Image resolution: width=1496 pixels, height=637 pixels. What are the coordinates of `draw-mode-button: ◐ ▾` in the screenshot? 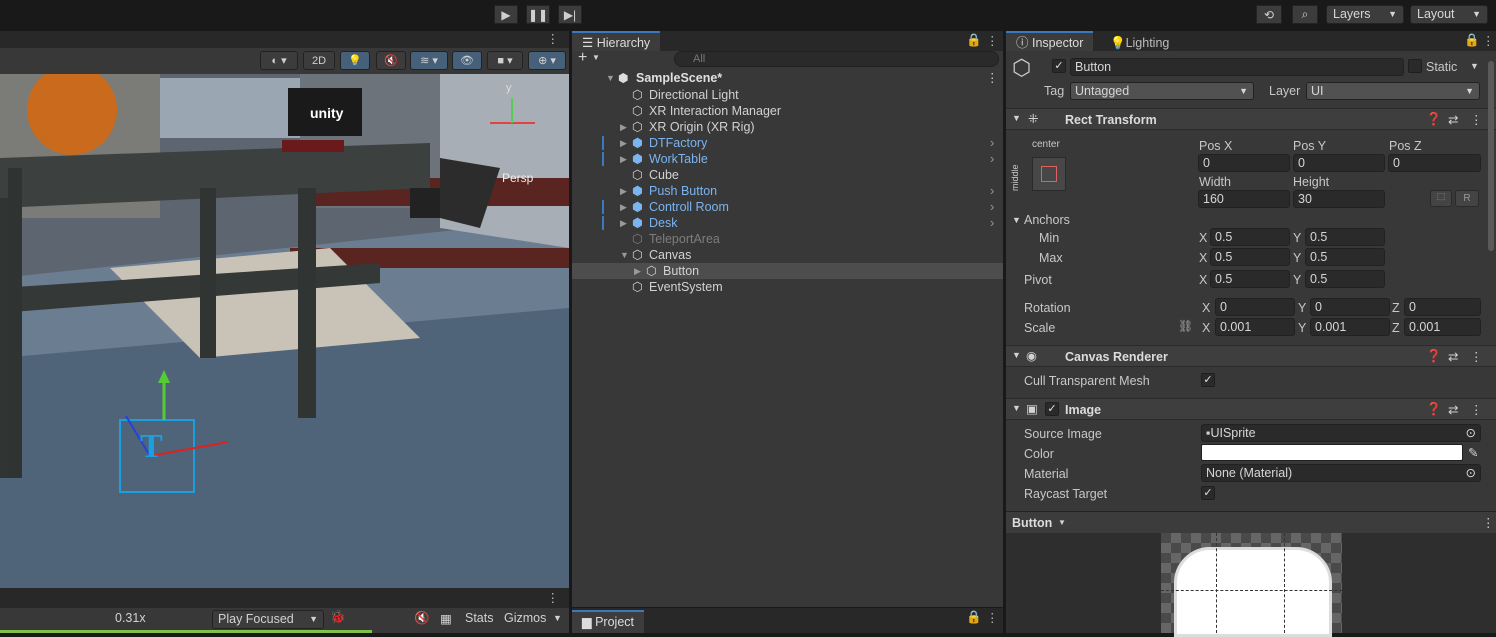 It's located at (279, 60).